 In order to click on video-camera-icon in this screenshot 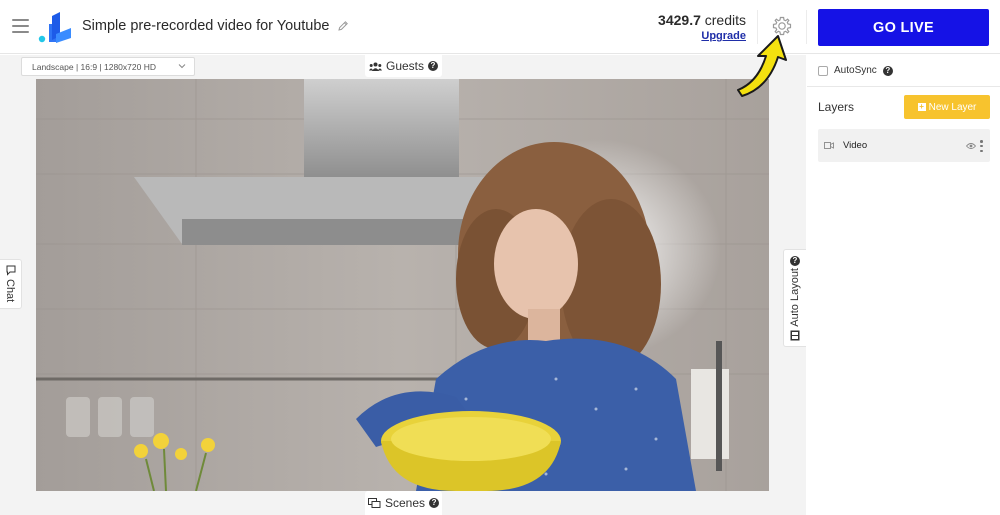, I will do `click(829, 145)`.